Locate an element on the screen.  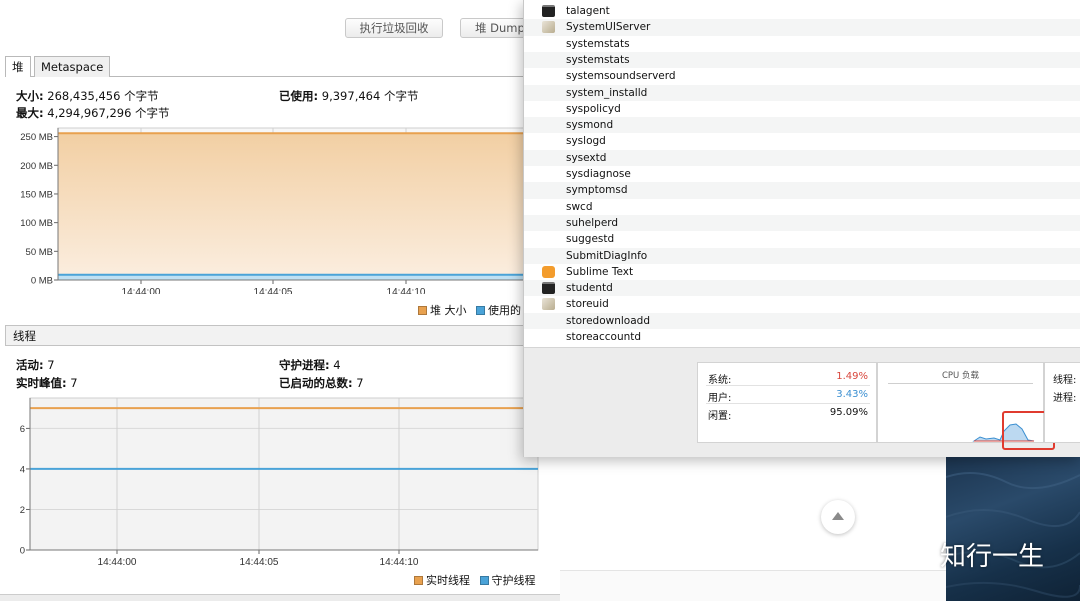
cpu-load-title: CPU 负载 is located at coordinates (960, 376).